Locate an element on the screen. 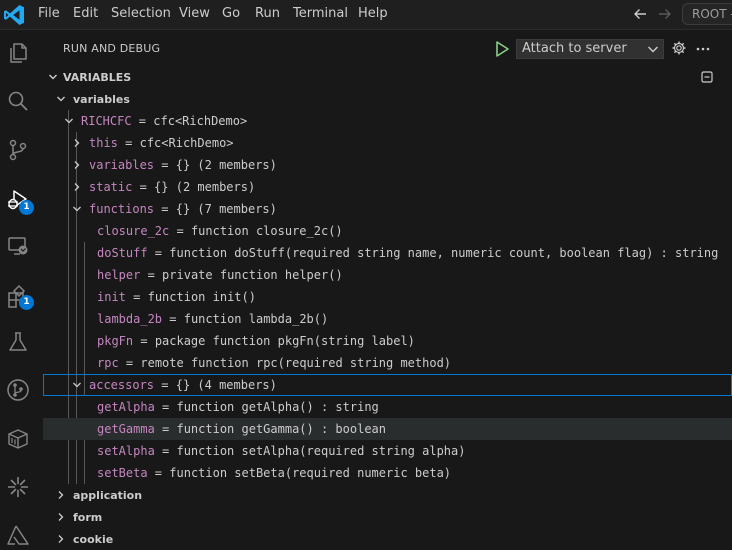 This screenshot has width=732, height=550. start-debugging-button is located at coordinates (502, 49).